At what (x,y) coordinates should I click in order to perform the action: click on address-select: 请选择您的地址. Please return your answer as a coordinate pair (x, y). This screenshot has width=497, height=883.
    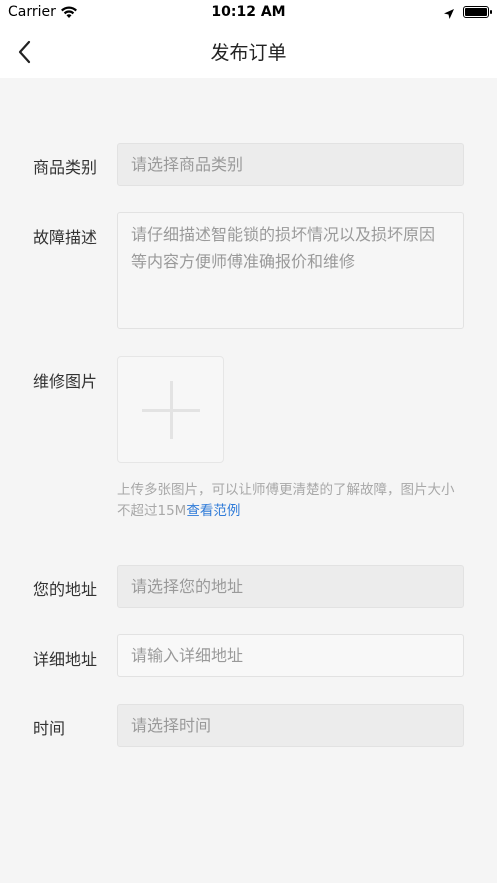
    Looking at the image, I should click on (290, 586).